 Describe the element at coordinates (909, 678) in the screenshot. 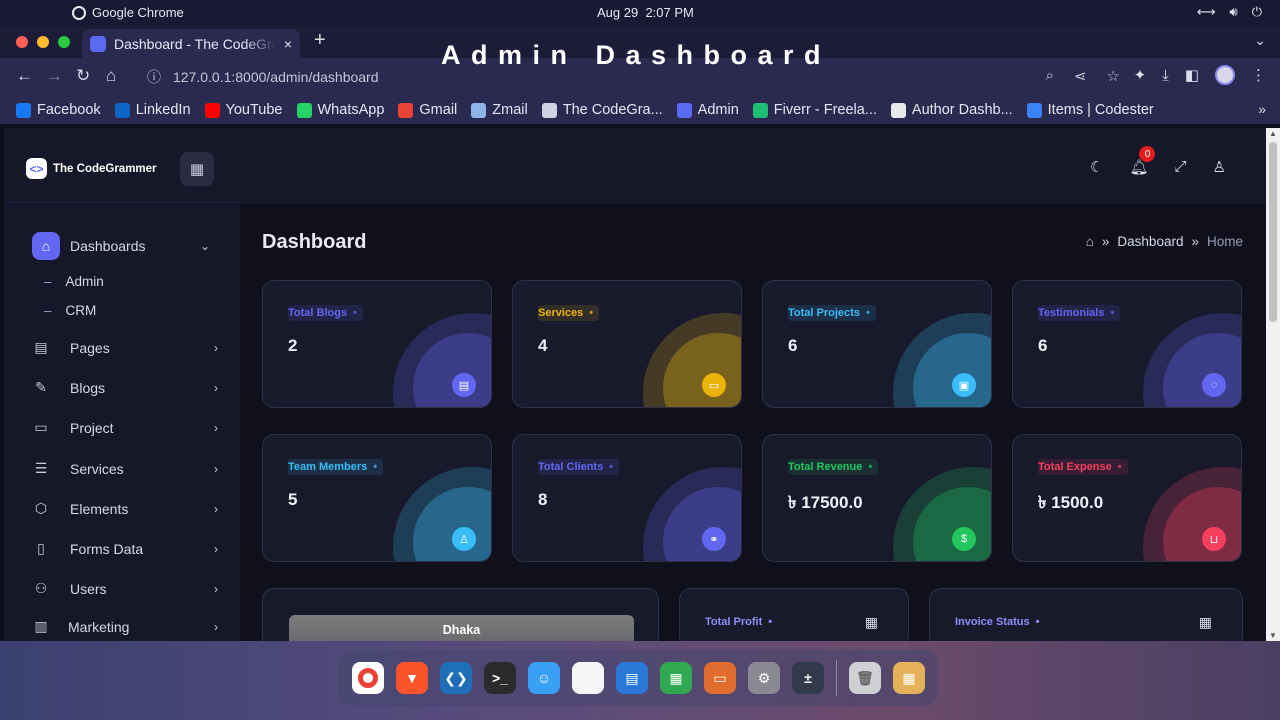

I see `app-grid-icon: ▦` at that location.